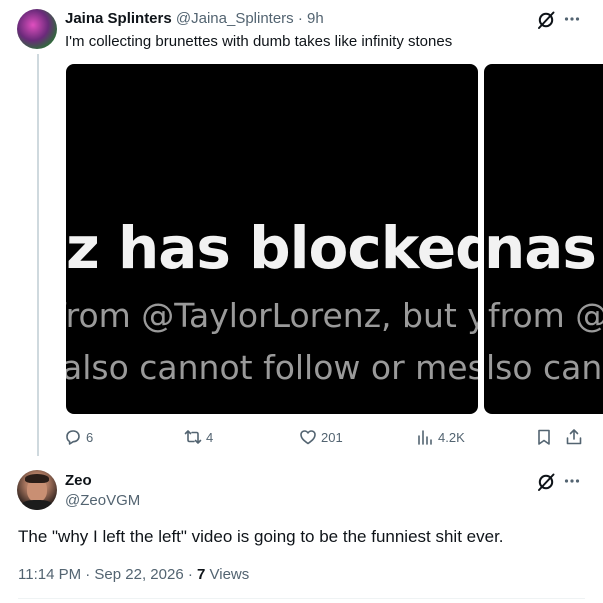  Describe the element at coordinates (544, 367) in the screenshot. I see `media-text-line: lso can` at that location.